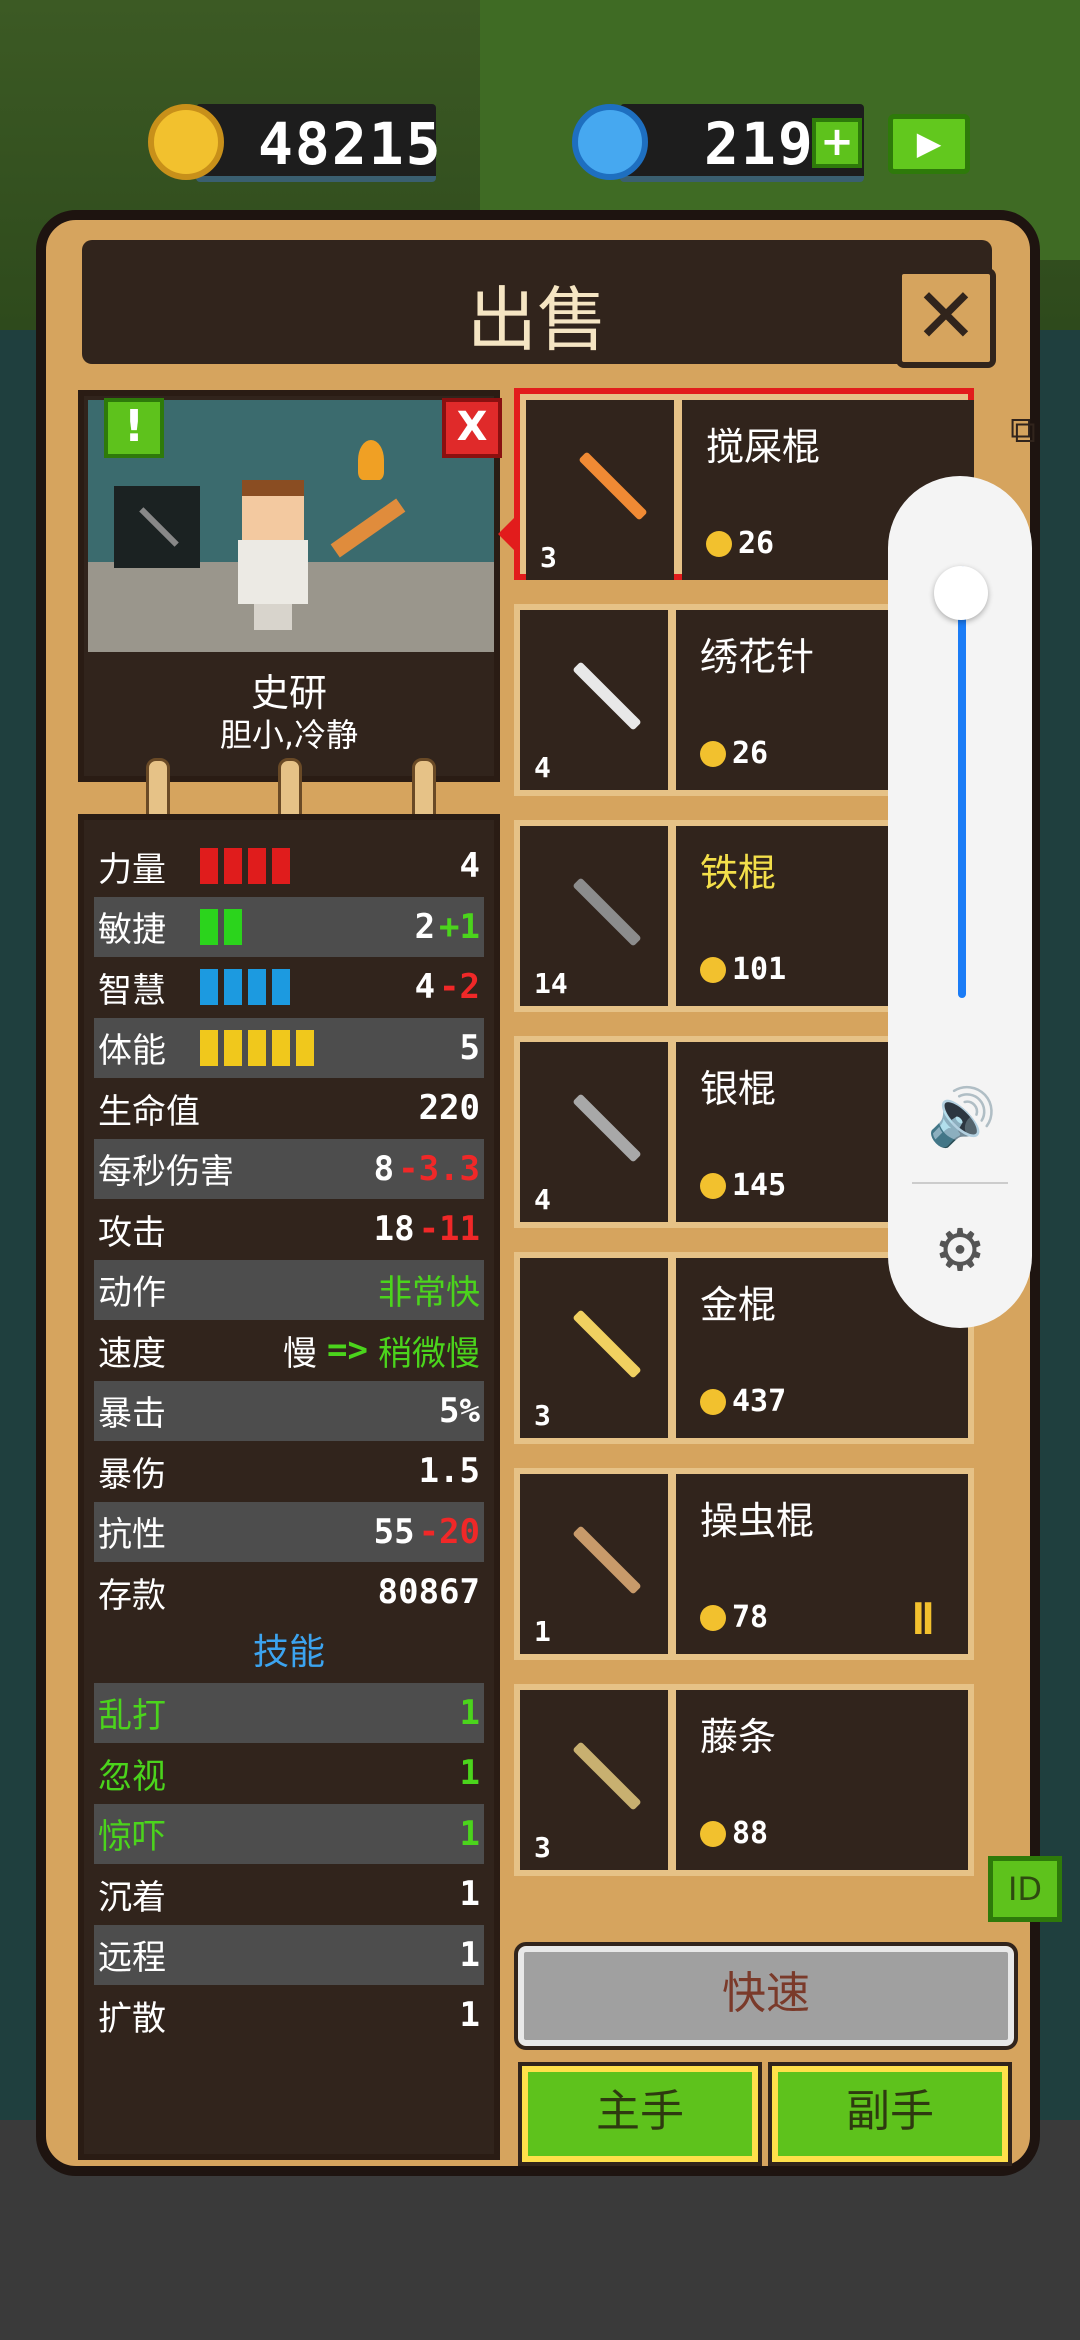  What do you see at coordinates (640, 2114) in the screenshot?
I see `main-hand-button: 主手` at bounding box center [640, 2114].